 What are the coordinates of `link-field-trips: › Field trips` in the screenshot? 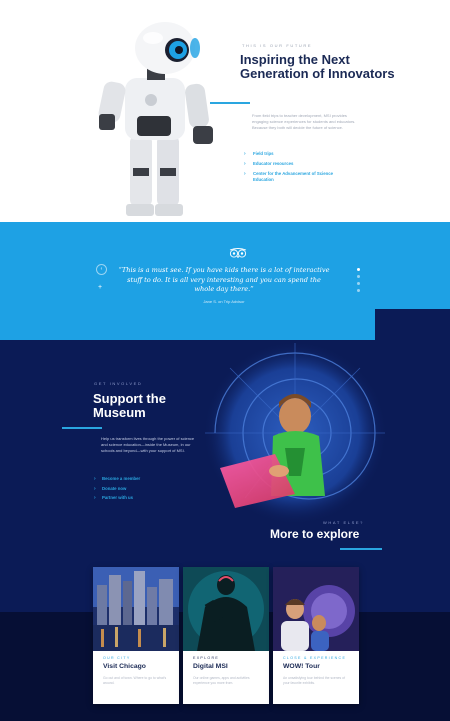 It's located at (294, 154).